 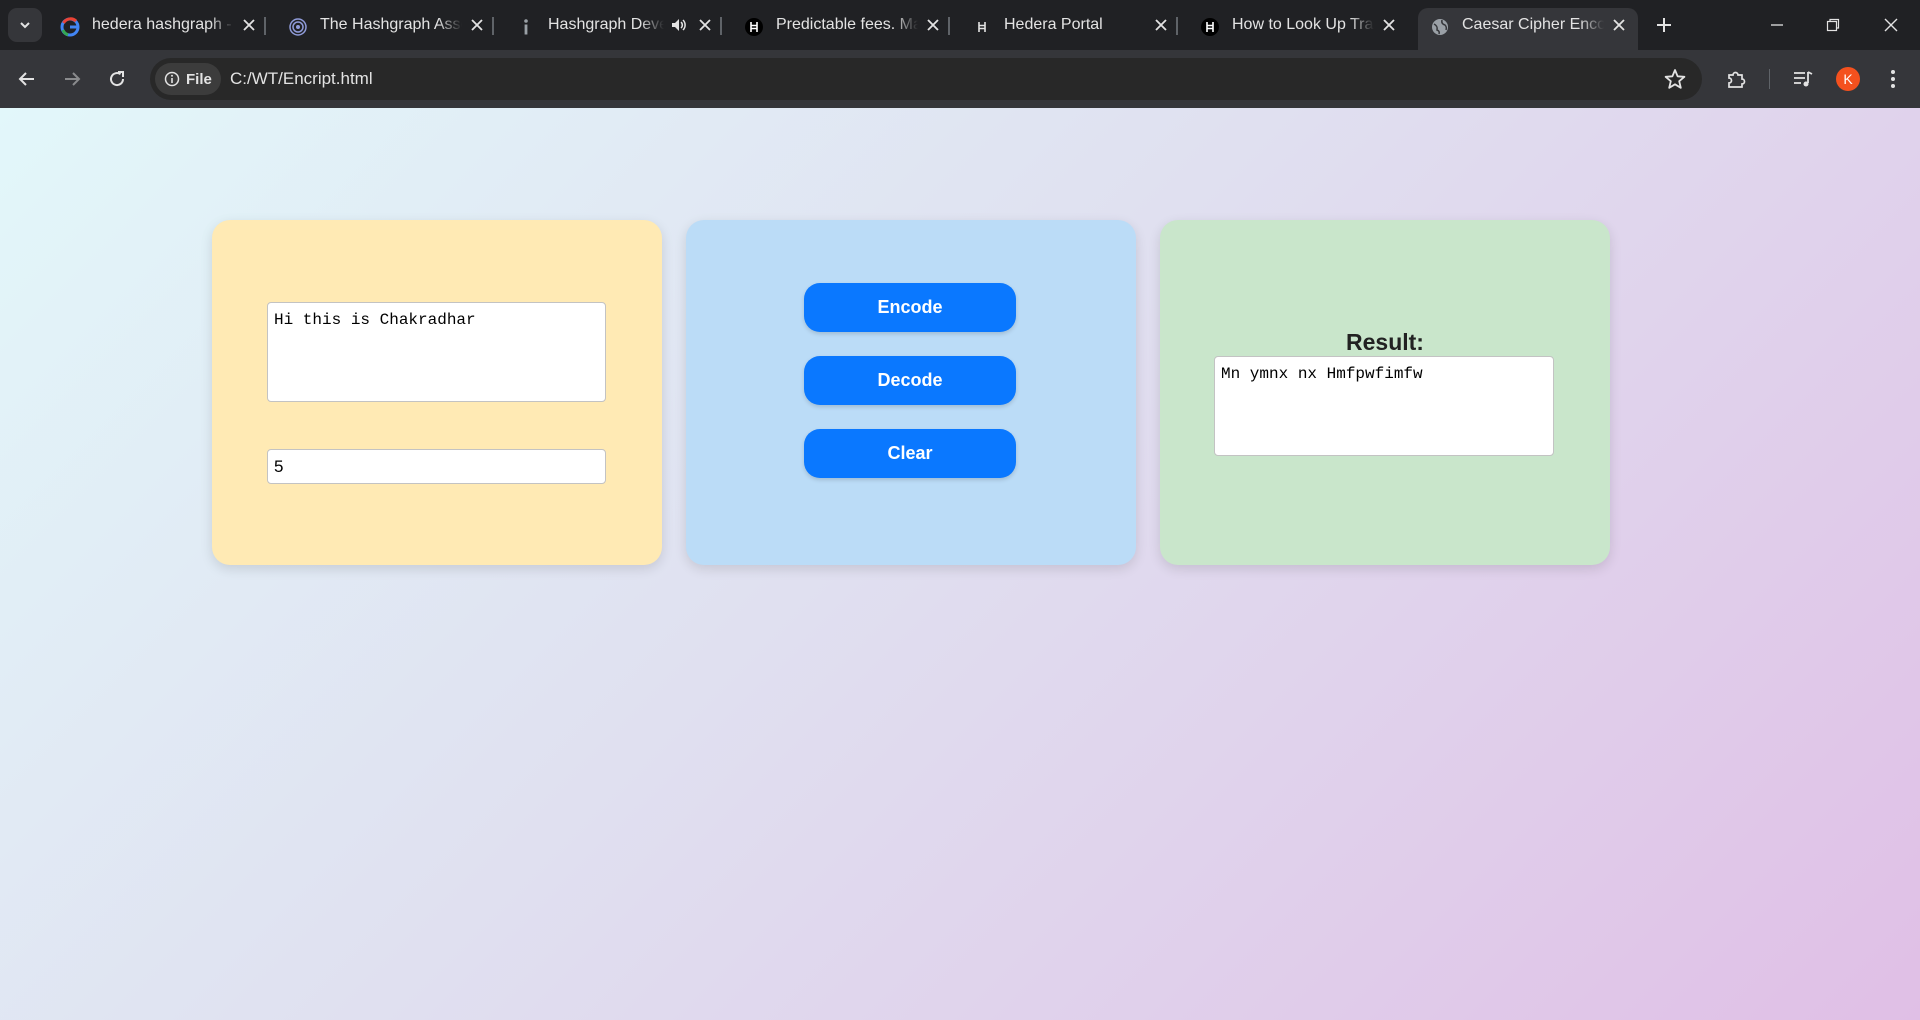 What do you see at coordinates (1533, 25) in the screenshot?
I see `tab-title: Caesar Cipher Encoder` at bounding box center [1533, 25].